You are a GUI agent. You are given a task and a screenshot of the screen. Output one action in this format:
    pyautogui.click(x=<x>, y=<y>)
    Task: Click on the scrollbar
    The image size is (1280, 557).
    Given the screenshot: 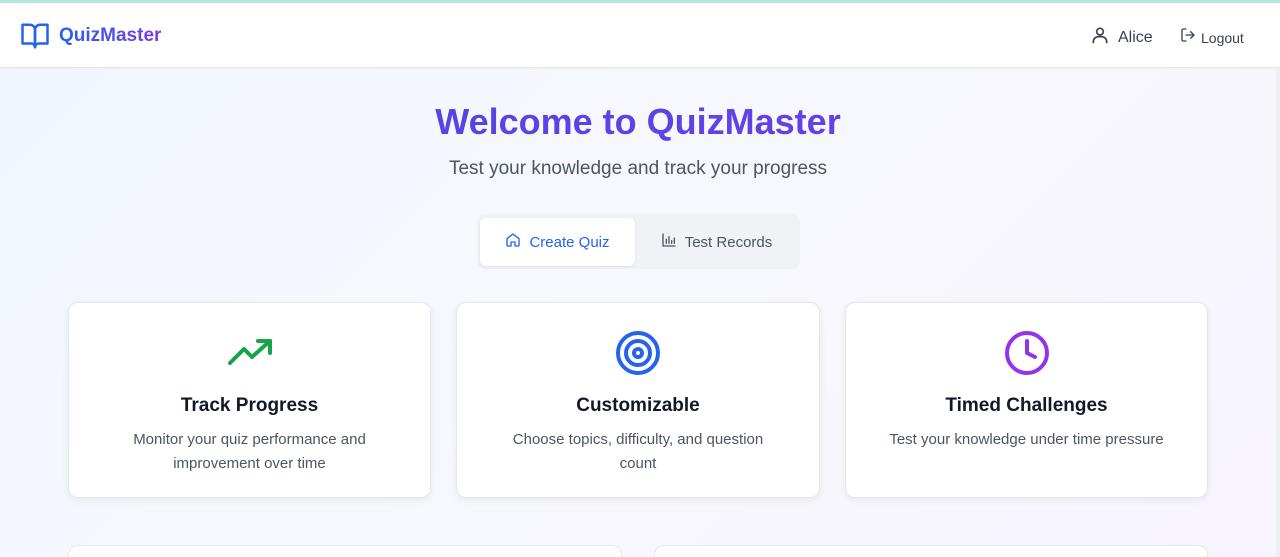 What is the action you would take?
    pyautogui.click(x=1278, y=312)
    